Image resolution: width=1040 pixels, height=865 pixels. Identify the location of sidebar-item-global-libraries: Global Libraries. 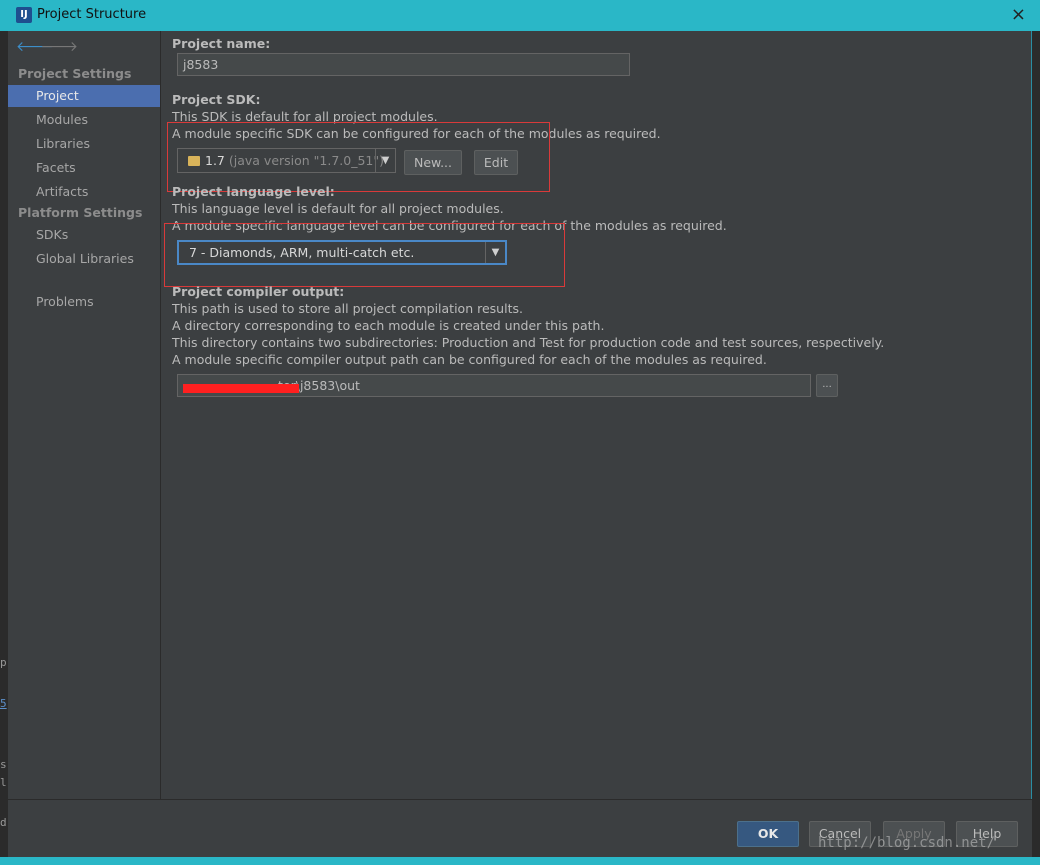
(84, 259).